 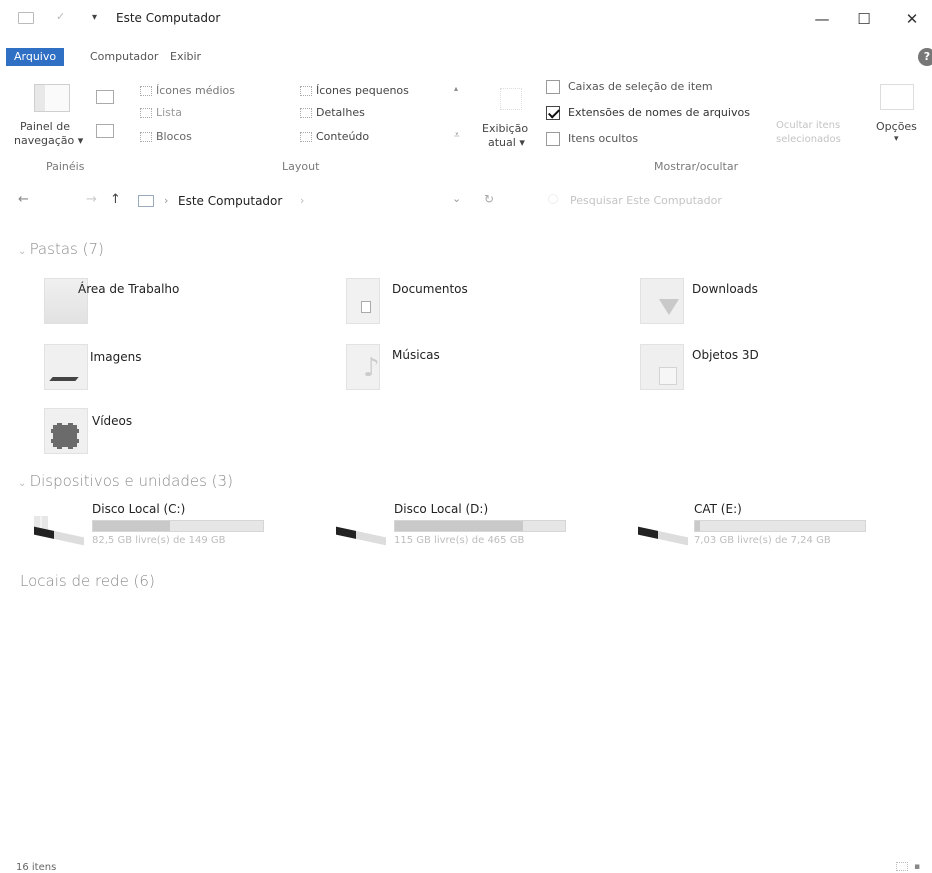 I want to click on maximize-button: ☐, so click(x=864, y=19).